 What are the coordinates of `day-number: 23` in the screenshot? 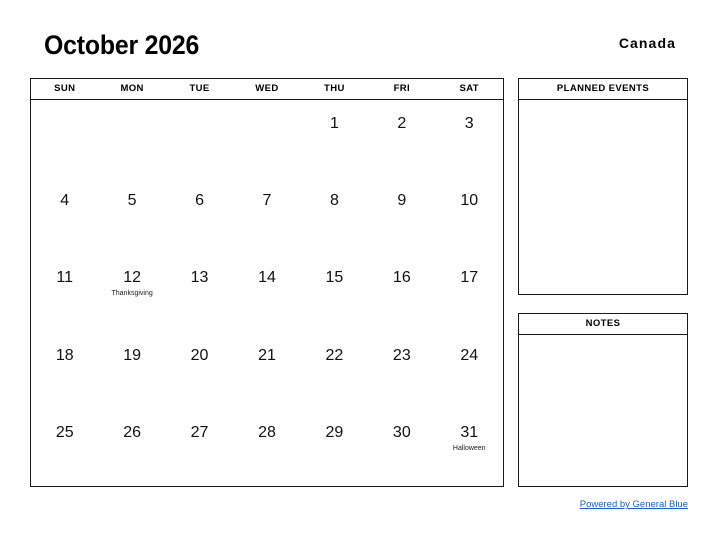 It's located at (401, 355).